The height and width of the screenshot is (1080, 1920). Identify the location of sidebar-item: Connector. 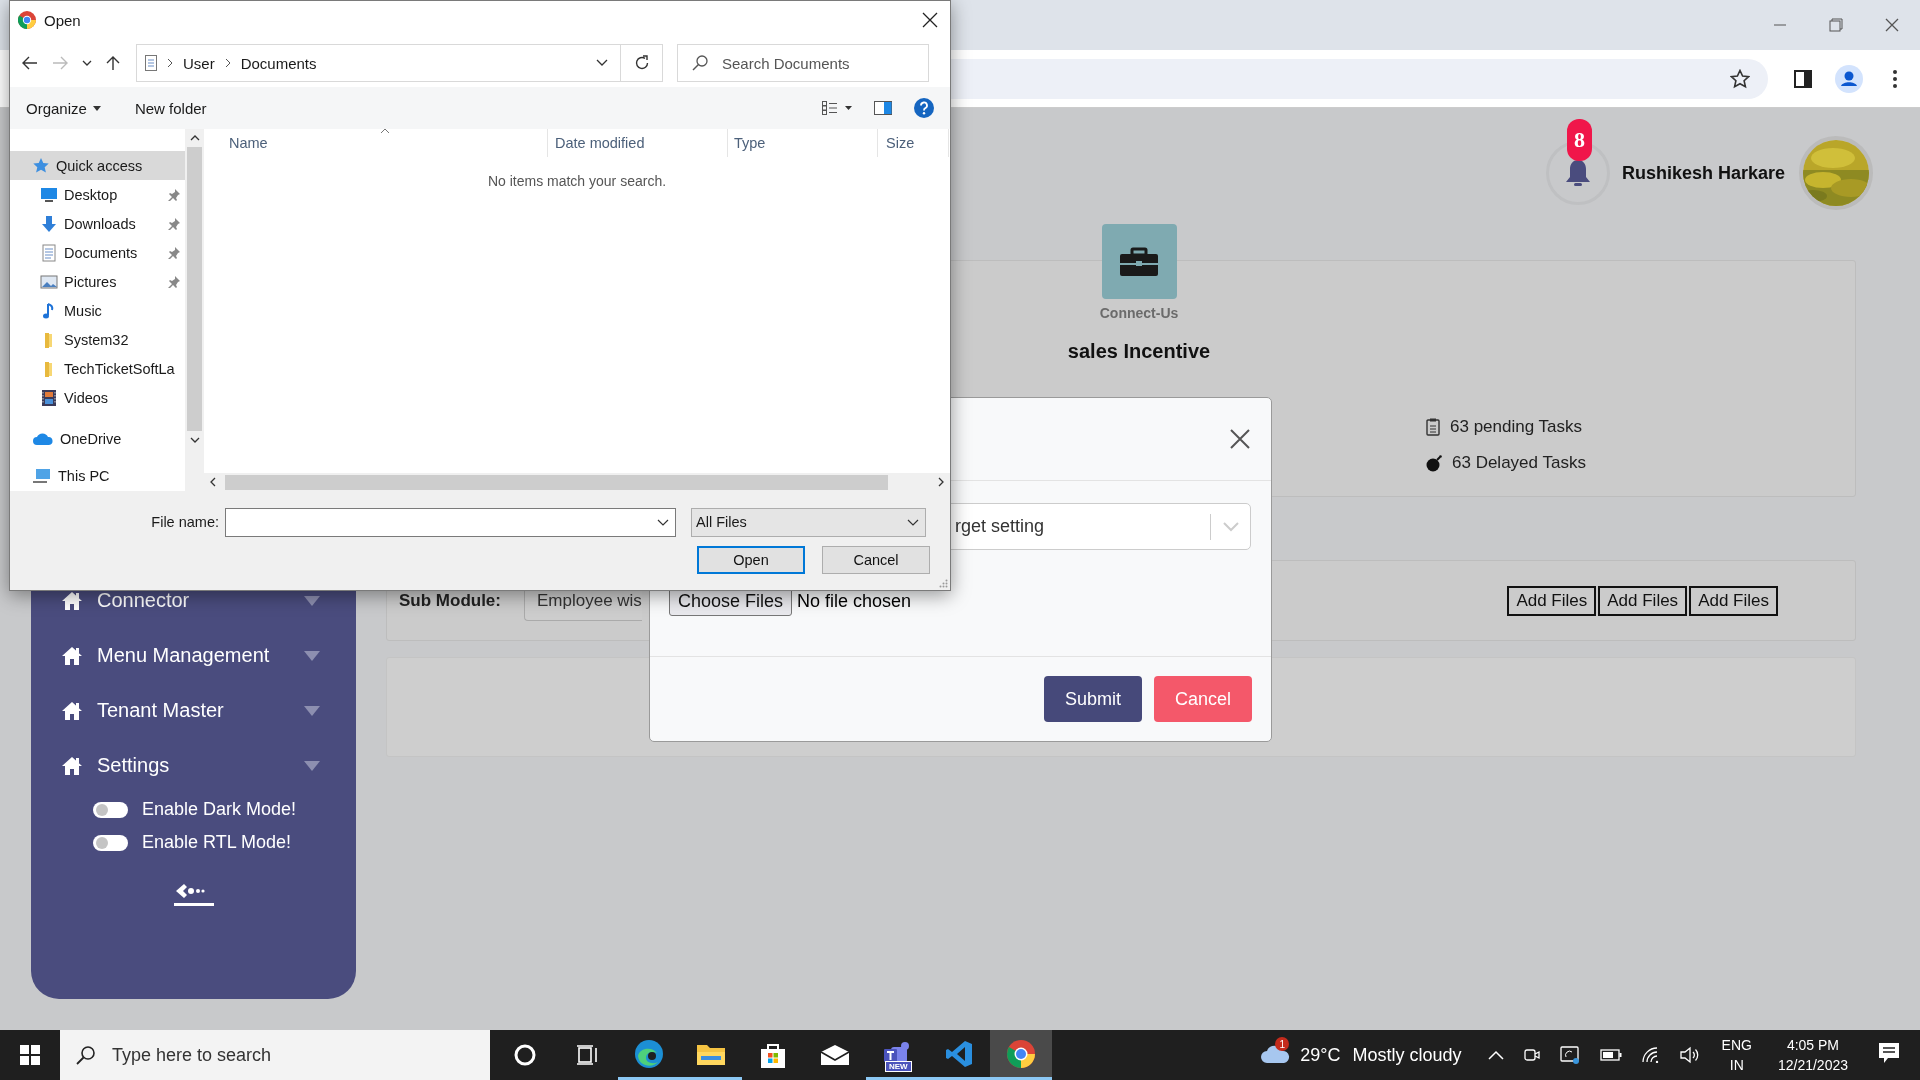
(193, 600).